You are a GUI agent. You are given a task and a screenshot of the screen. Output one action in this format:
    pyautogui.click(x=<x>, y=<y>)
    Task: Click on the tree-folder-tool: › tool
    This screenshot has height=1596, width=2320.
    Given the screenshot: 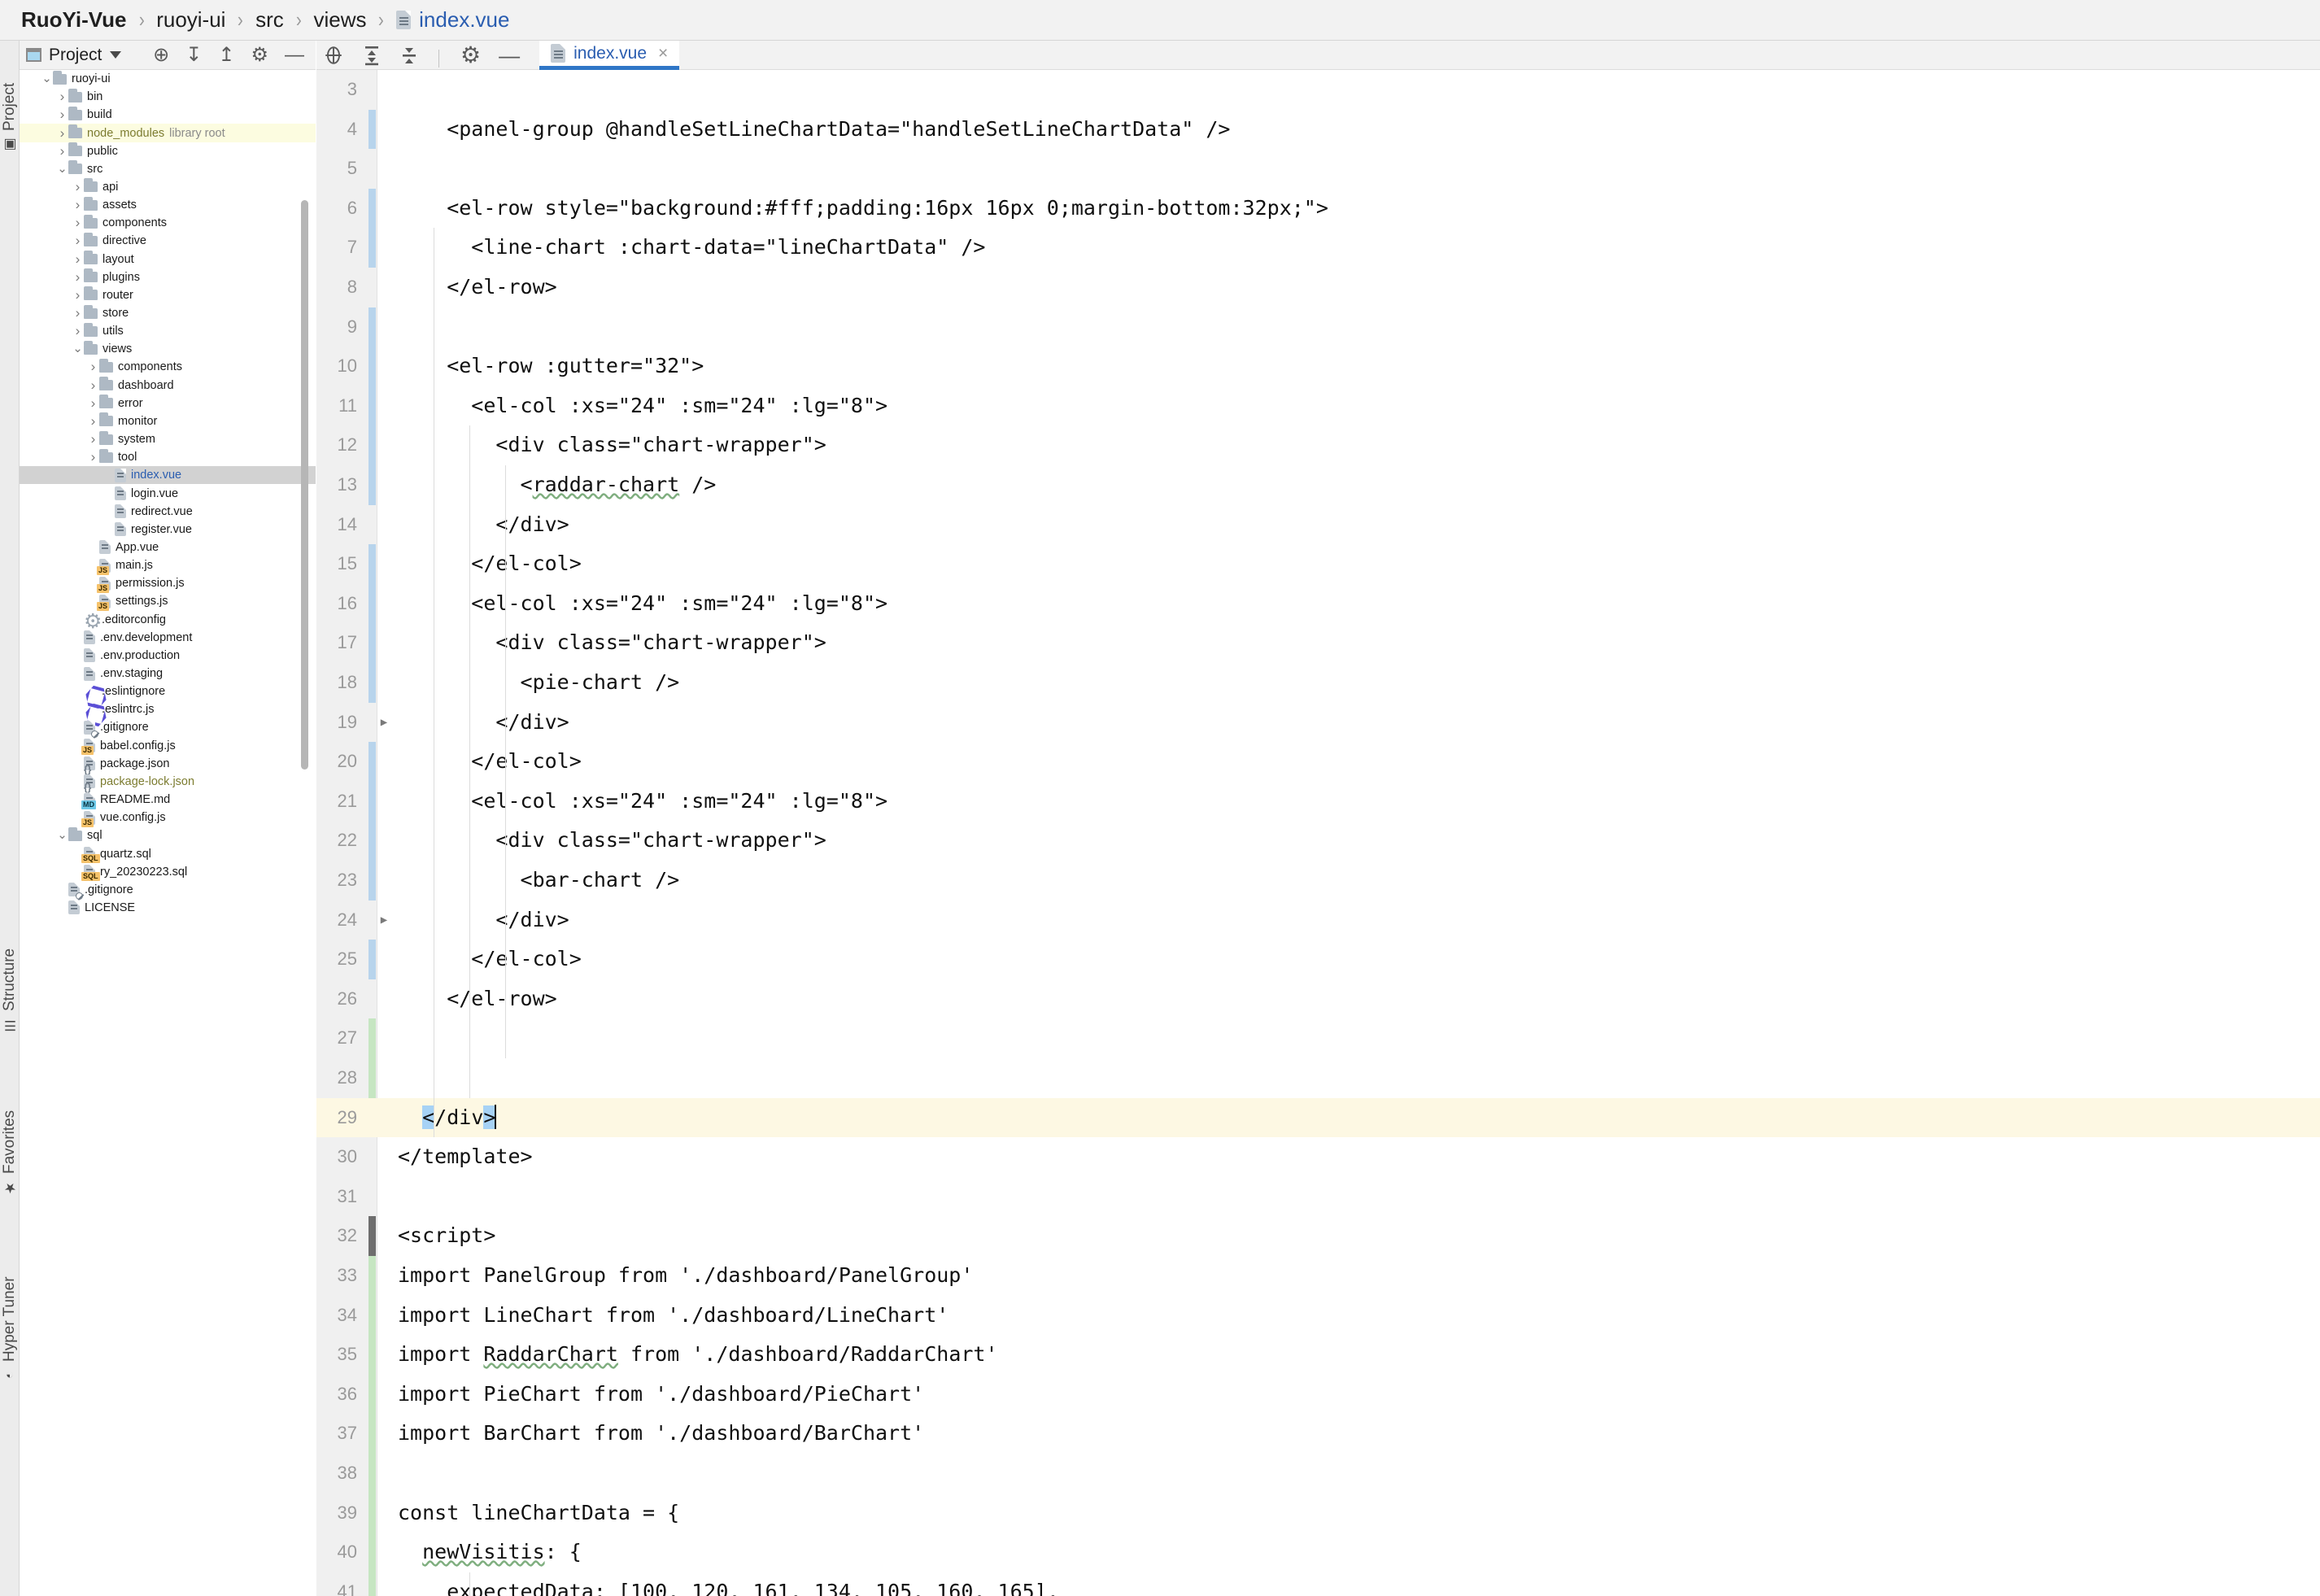 What is the action you would take?
    pyautogui.click(x=168, y=457)
    